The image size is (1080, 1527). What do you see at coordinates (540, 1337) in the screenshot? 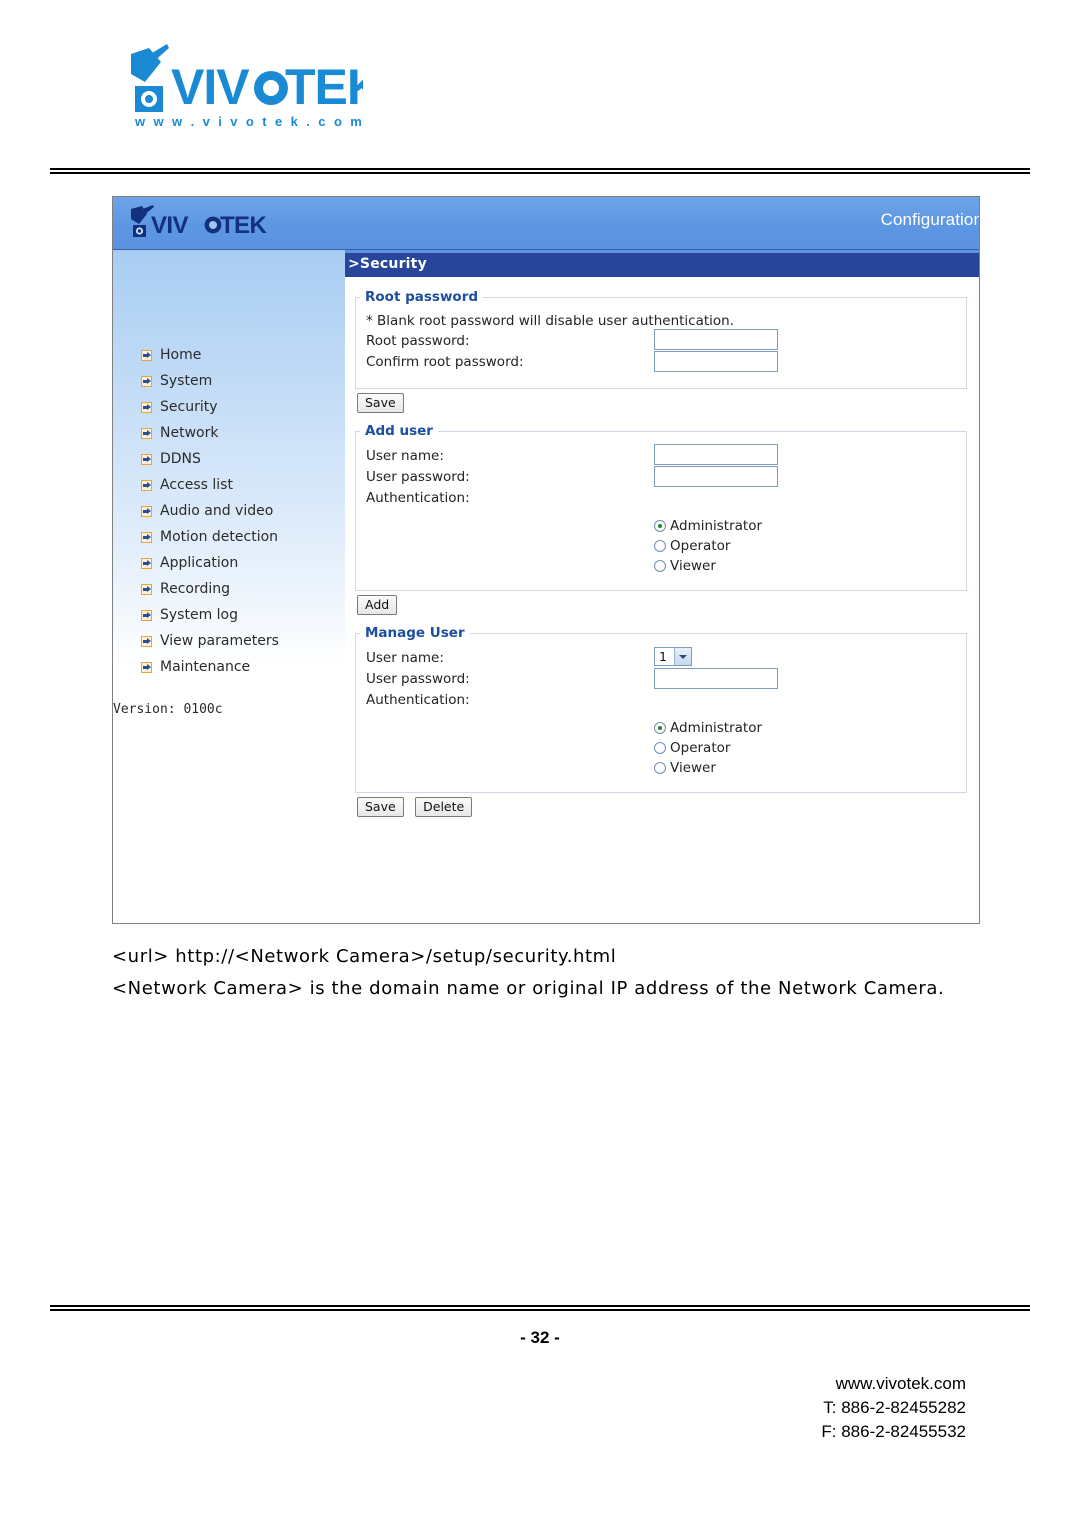
I see `page-number: - 32 -` at bounding box center [540, 1337].